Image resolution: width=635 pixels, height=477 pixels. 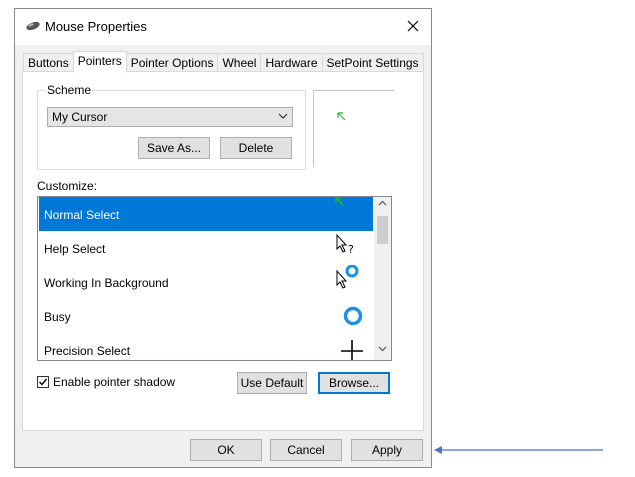 I want to click on mouse-icon, so click(x=33, y=26).